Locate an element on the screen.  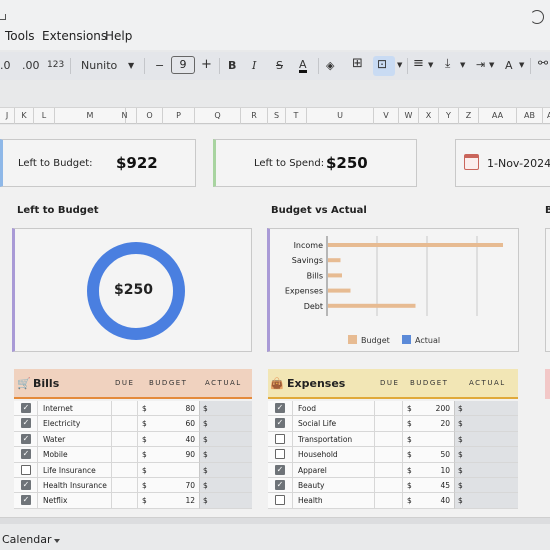
increase-decimal-button: .00 is located at coordinates (31, 65).